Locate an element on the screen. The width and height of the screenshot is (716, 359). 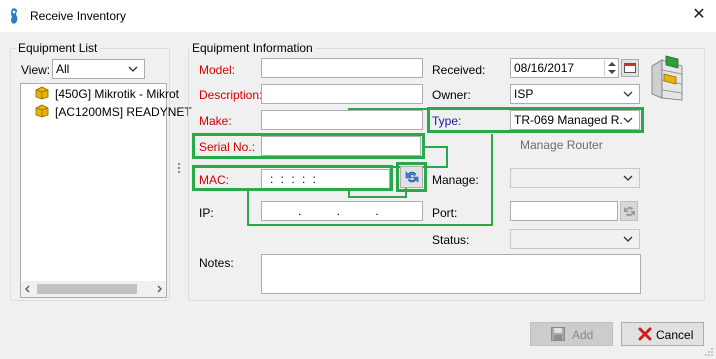
close-button: ✕ is located at coordinates (699, 15).